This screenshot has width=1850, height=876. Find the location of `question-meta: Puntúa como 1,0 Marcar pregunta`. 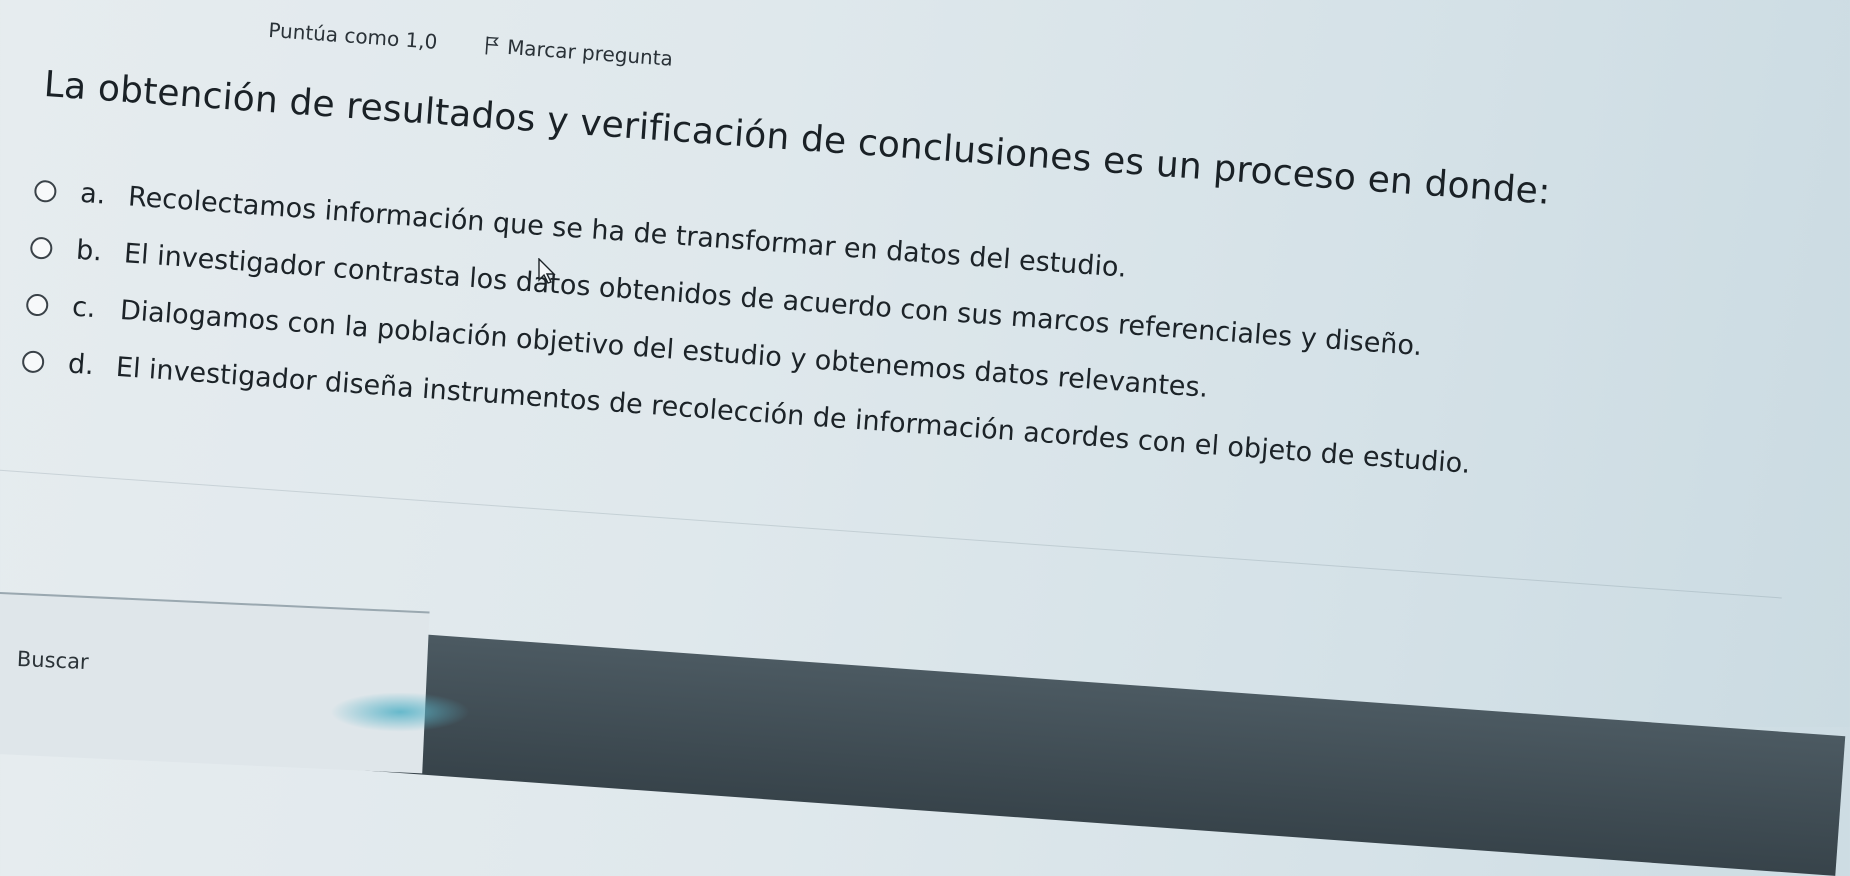

question-meta: Puntúa como 1,0 Marcar pregunta is located at coordinates (471, 44).